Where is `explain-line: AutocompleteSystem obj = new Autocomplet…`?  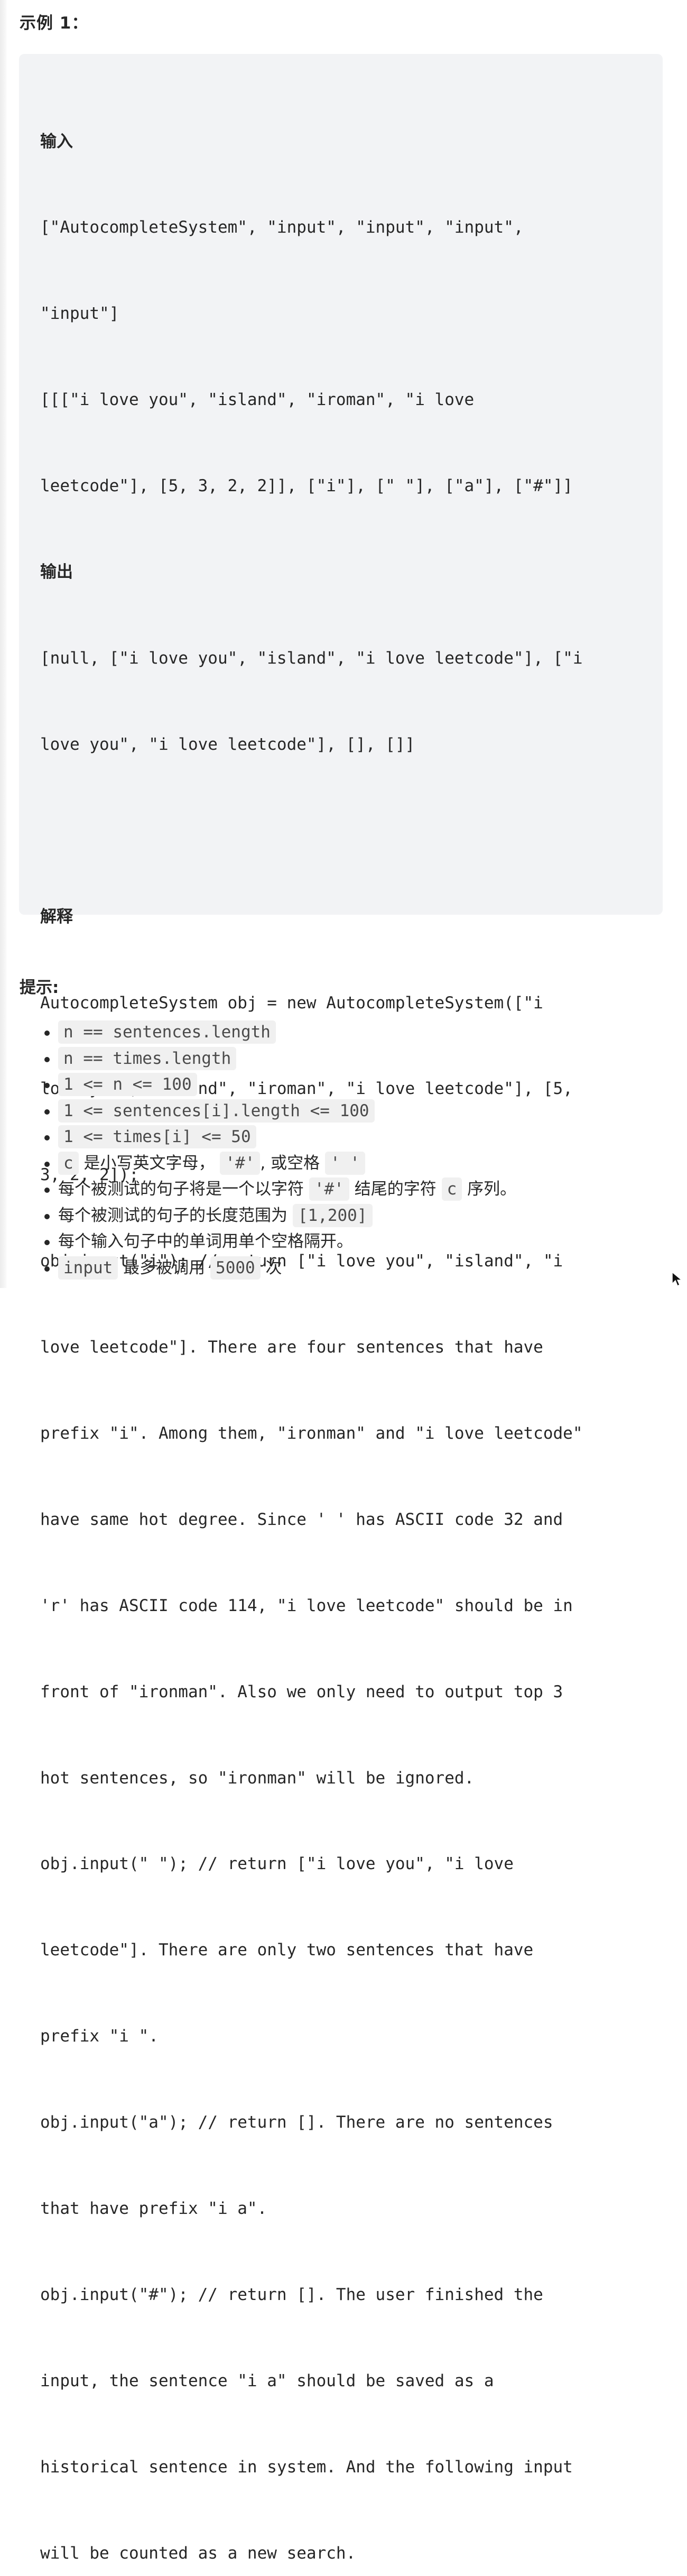 explain-line: AutocompleteSystem obj = new Autocomplet… is located at coordinates (291, 1003).